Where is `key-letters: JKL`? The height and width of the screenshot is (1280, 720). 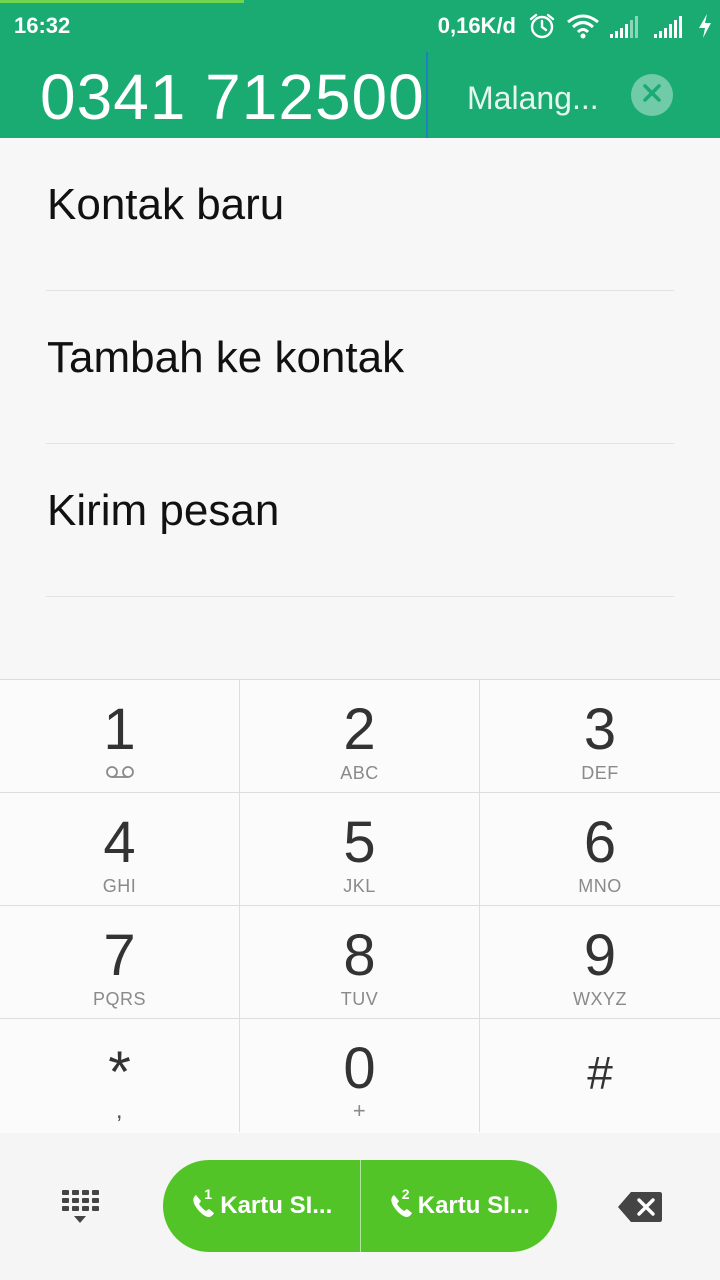
key-letters: JKL is located at coordinates (359, 886).